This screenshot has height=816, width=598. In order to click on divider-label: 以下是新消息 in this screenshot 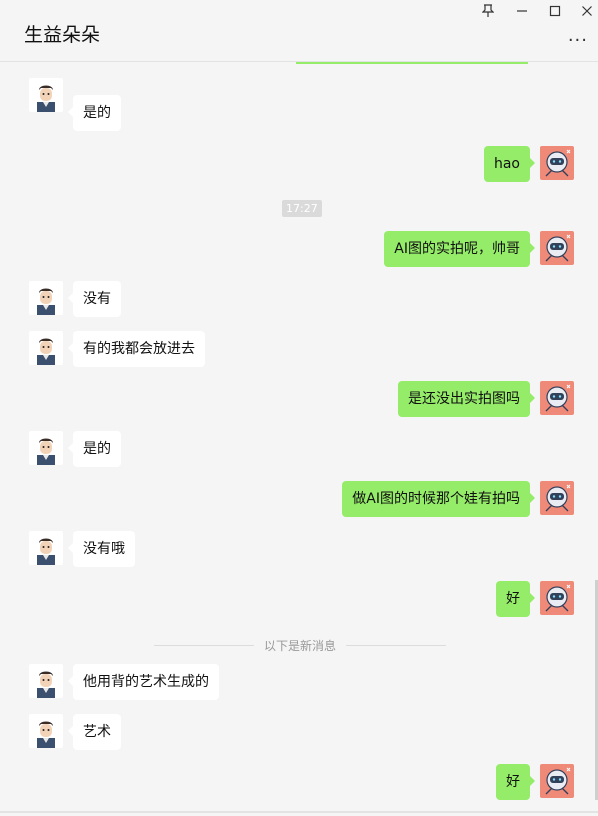, I will do `click(299, 646)`.